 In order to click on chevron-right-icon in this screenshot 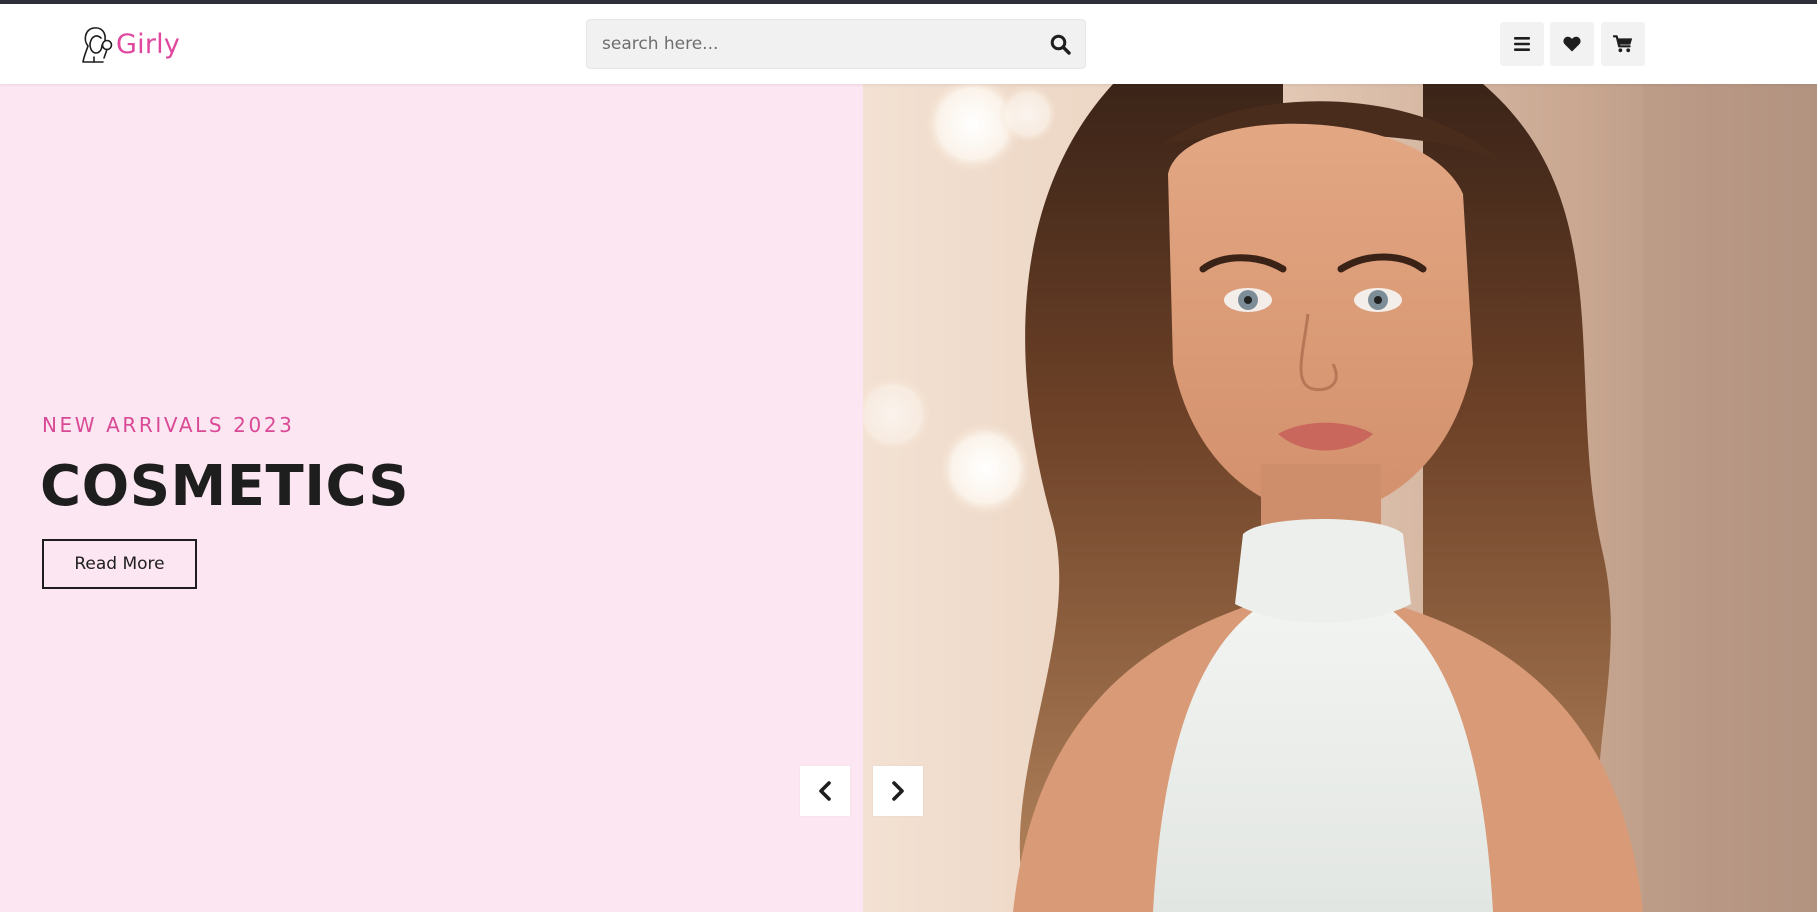, I will do `click(898, 791)`.